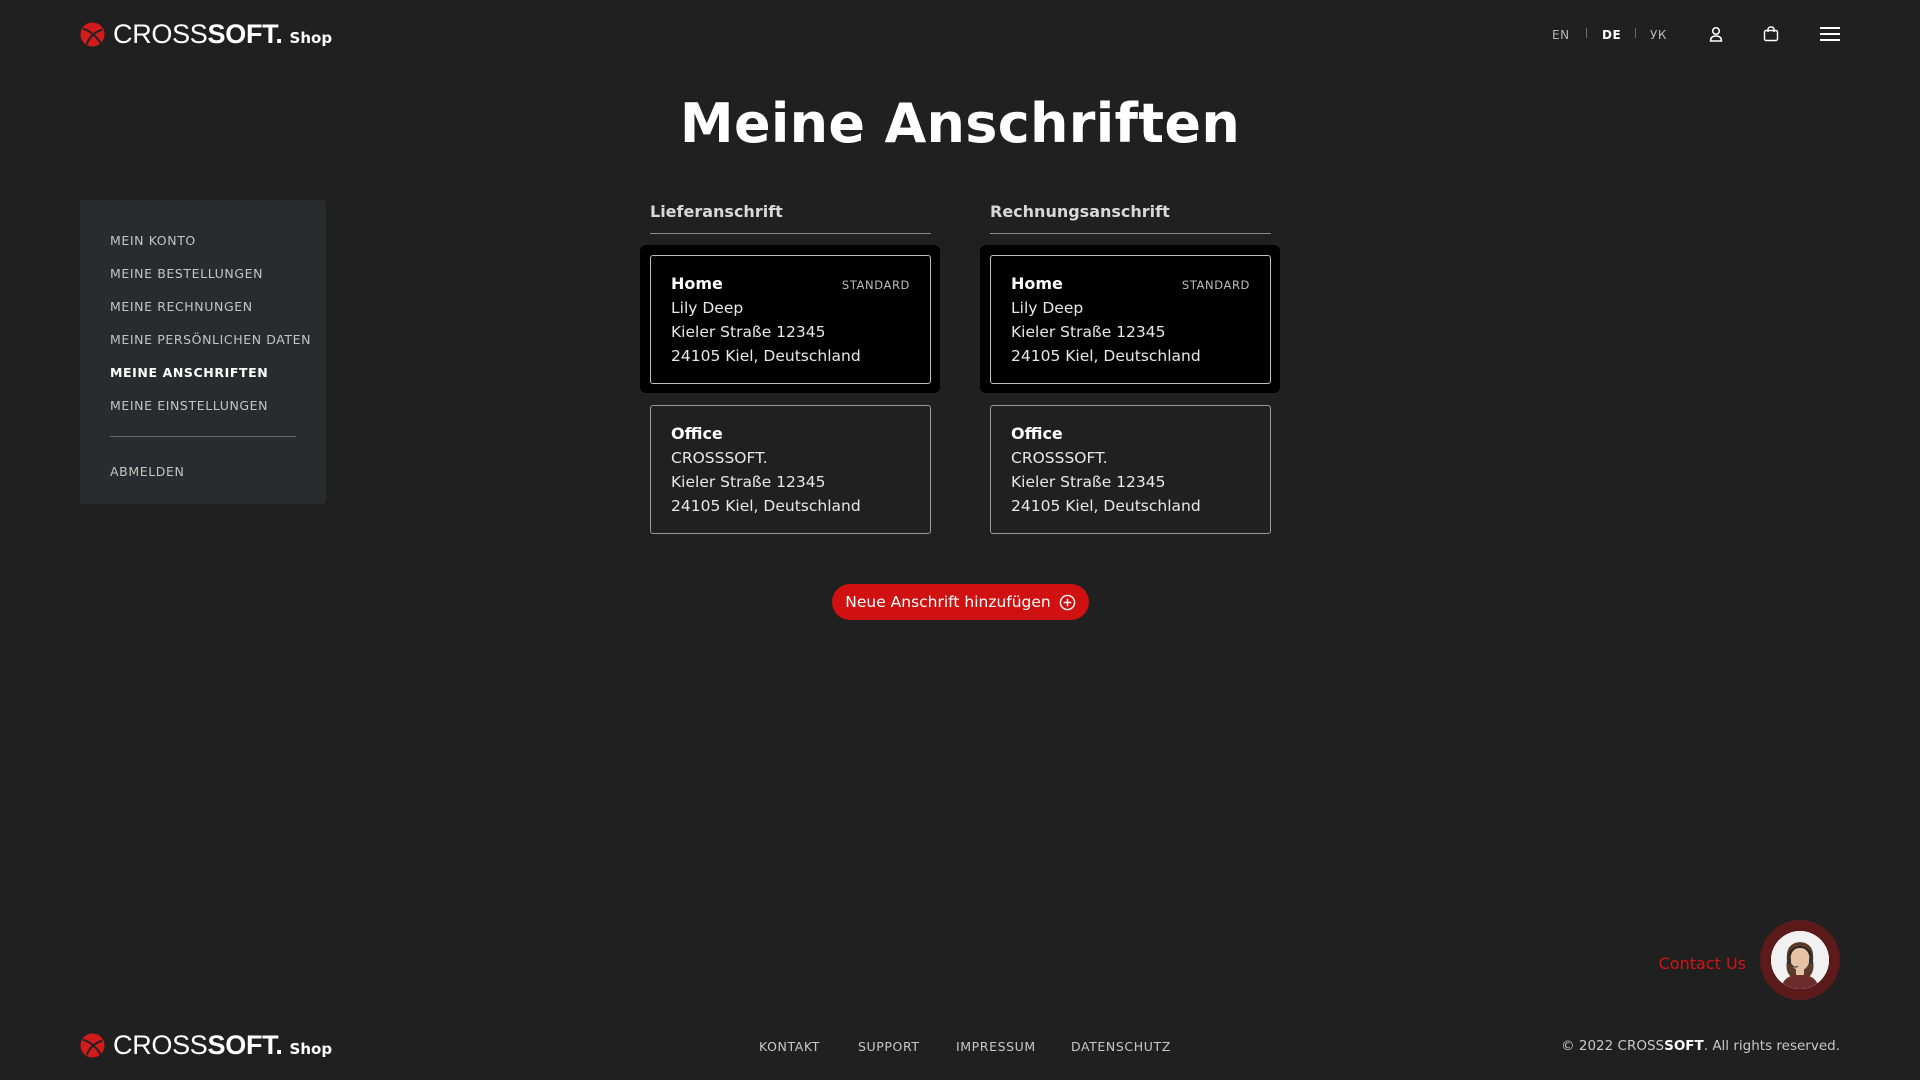  What do you see at coordinates (960, 40) in the screenshot?
I see `site-header: CROSS SOFT. Shop EN DE УК` at bounding box center [960, 40].